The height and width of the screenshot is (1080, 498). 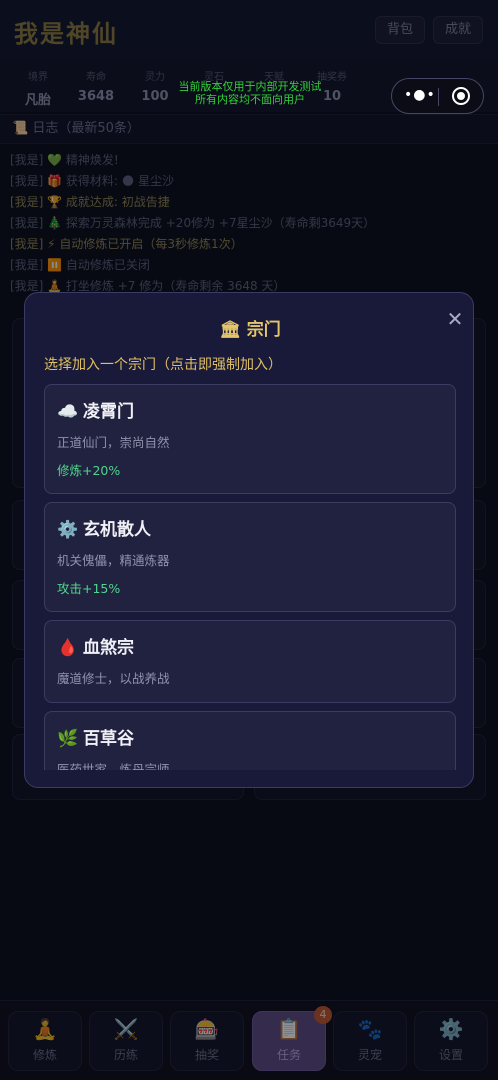 What do you see at coordinates (68, 648) in the screenshot?
I see `blood-drop-icon: 🩸` at bounding box center [68, 648].